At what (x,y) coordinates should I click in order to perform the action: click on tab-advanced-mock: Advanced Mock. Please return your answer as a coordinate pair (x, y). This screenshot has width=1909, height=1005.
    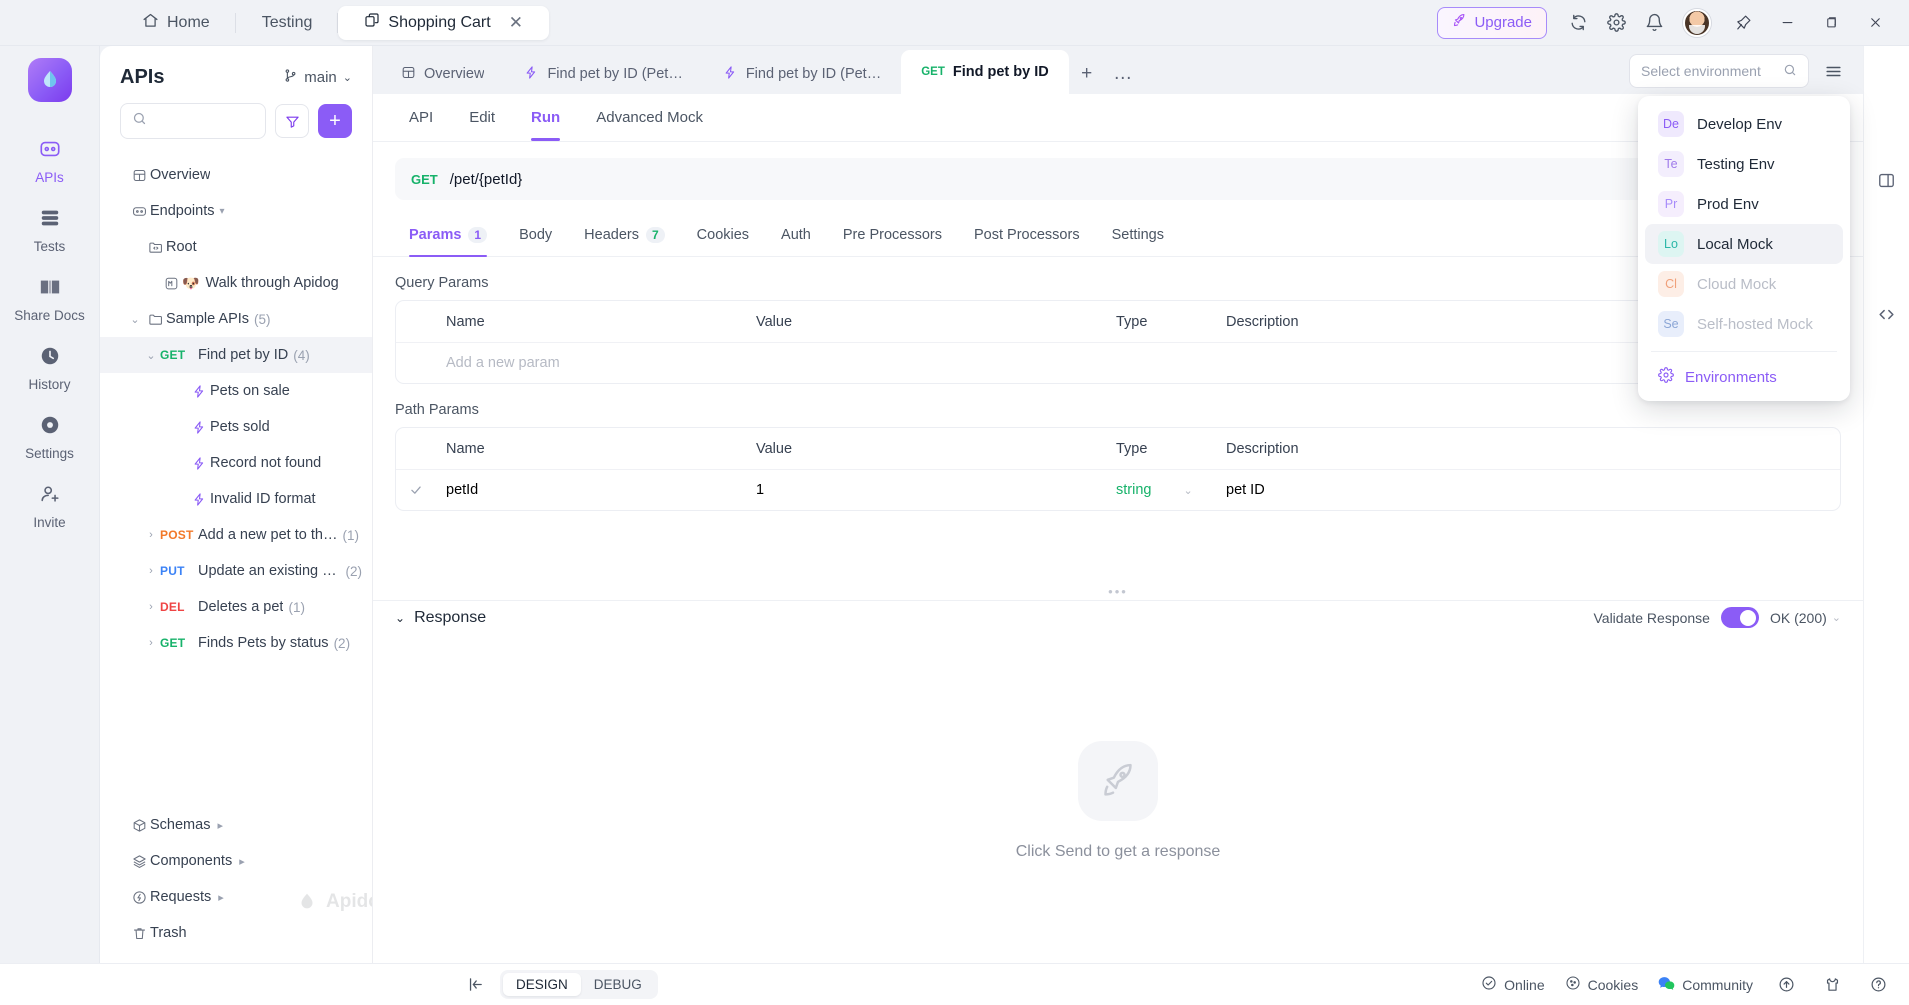
    Looking at the image, I should click on (649, 118).